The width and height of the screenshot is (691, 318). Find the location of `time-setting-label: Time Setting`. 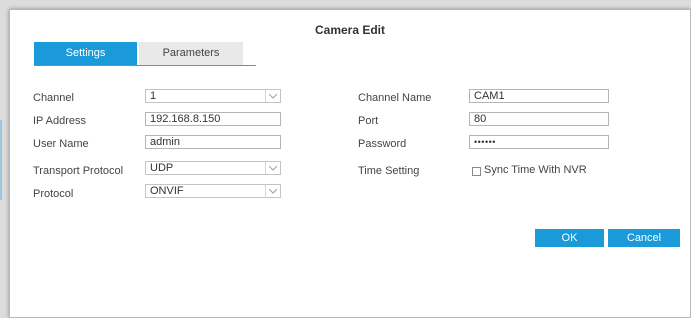

time-setting-label: Time Setting is located at coordinates (389, 171).